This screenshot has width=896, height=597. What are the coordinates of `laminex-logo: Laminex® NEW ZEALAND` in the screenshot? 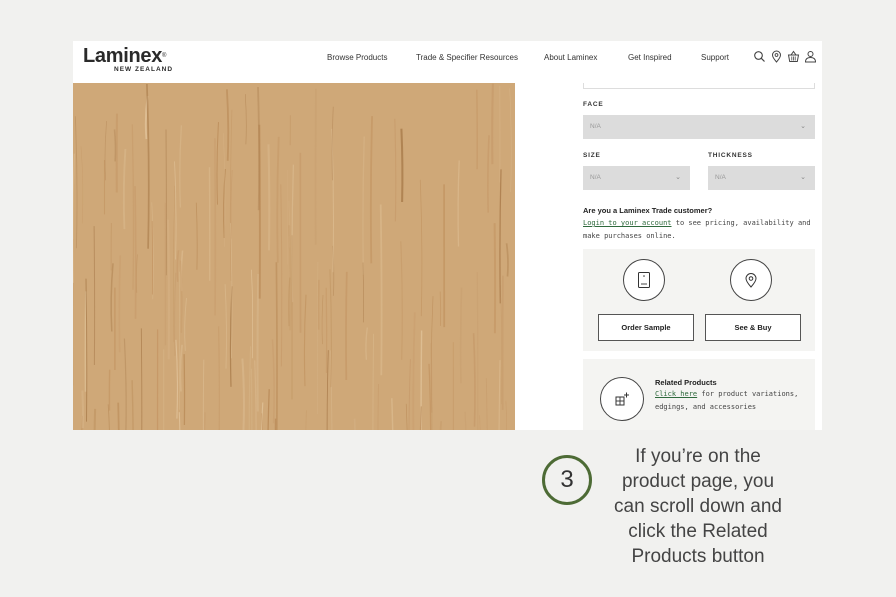 It's located at (127, 59).